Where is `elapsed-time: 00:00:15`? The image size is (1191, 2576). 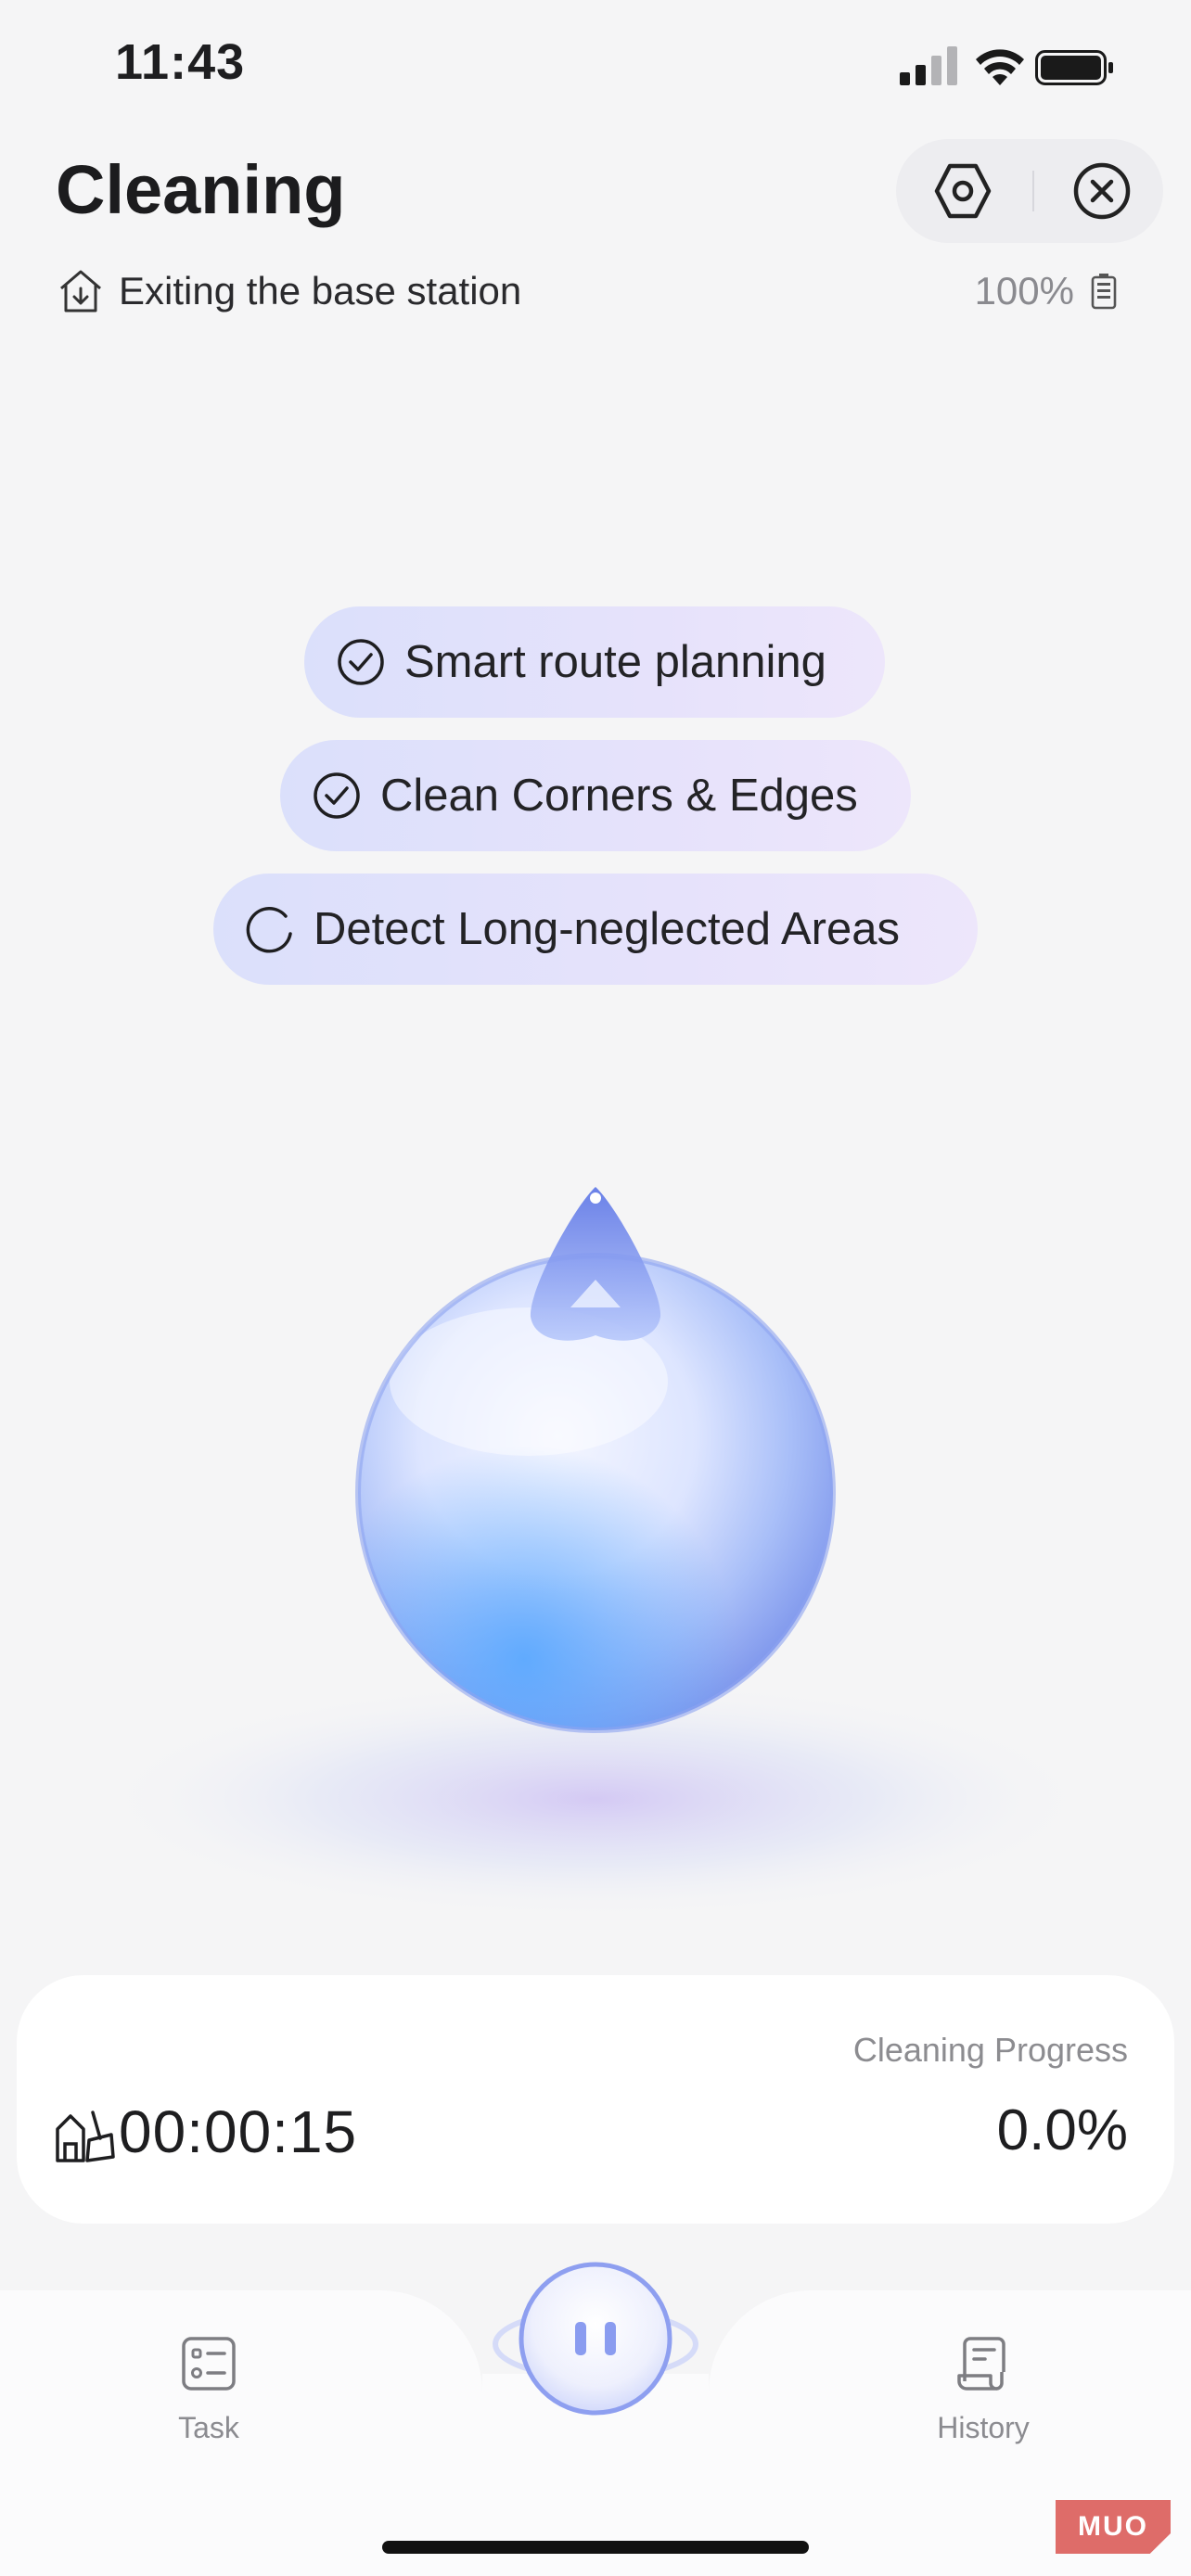
elapsed-time: 00:00:15 is located at coordinates (238, 2131).